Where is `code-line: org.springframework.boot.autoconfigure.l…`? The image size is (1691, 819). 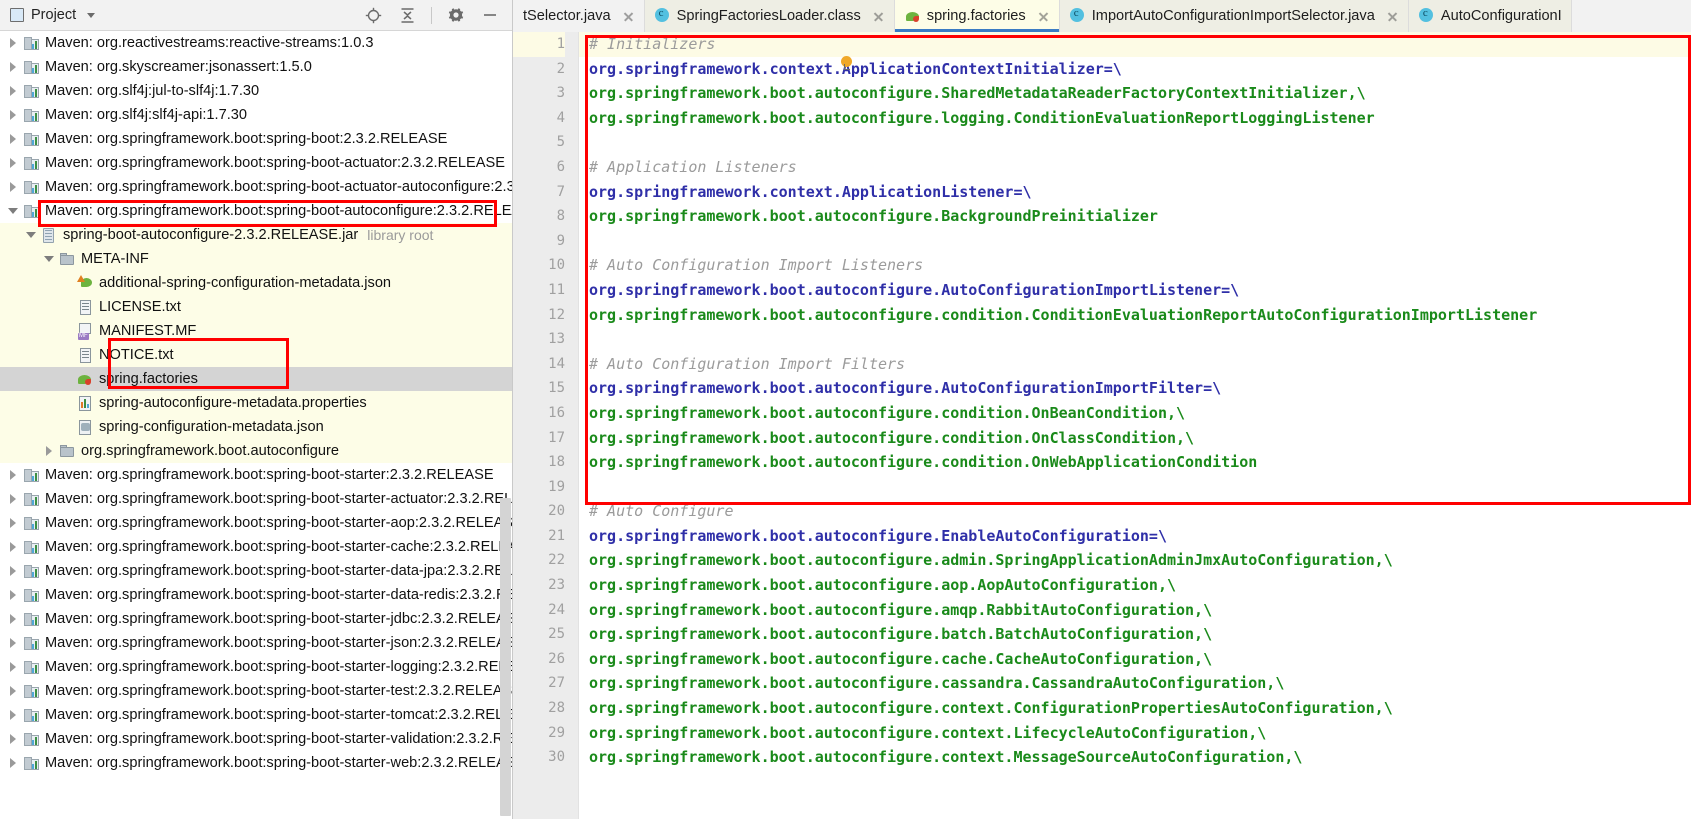
code-line: org.springframework.boot.autoconfigure.l… is located at coordinates (1140, 118).